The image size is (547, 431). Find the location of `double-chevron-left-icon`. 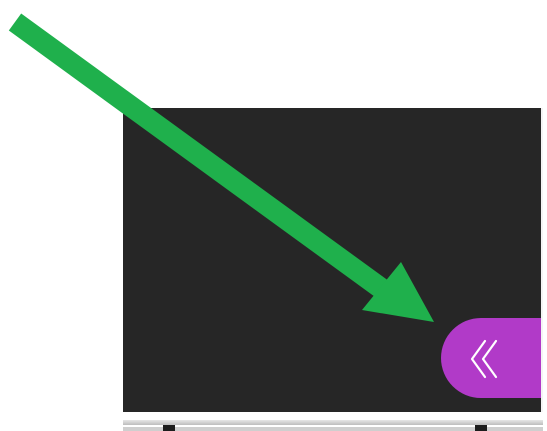

double-chevron-left-icon is located at coordinates (484, 359).